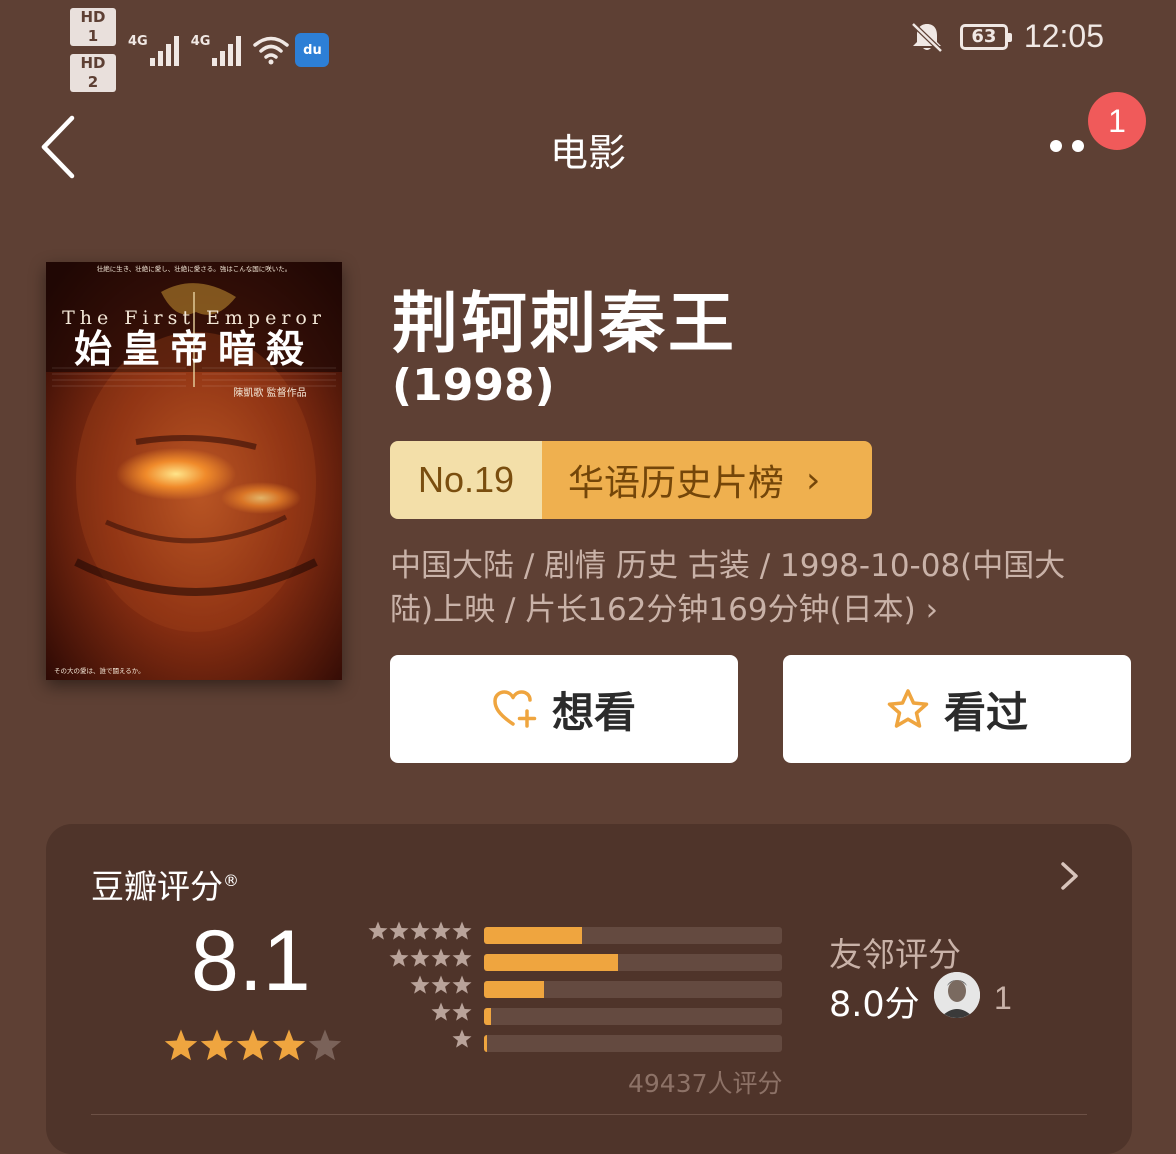 This screenshot has height=1154, width=1176. Describe the element at coordinates (1063, 36) in the screenshot. I see `clock: 12:05` at that location.